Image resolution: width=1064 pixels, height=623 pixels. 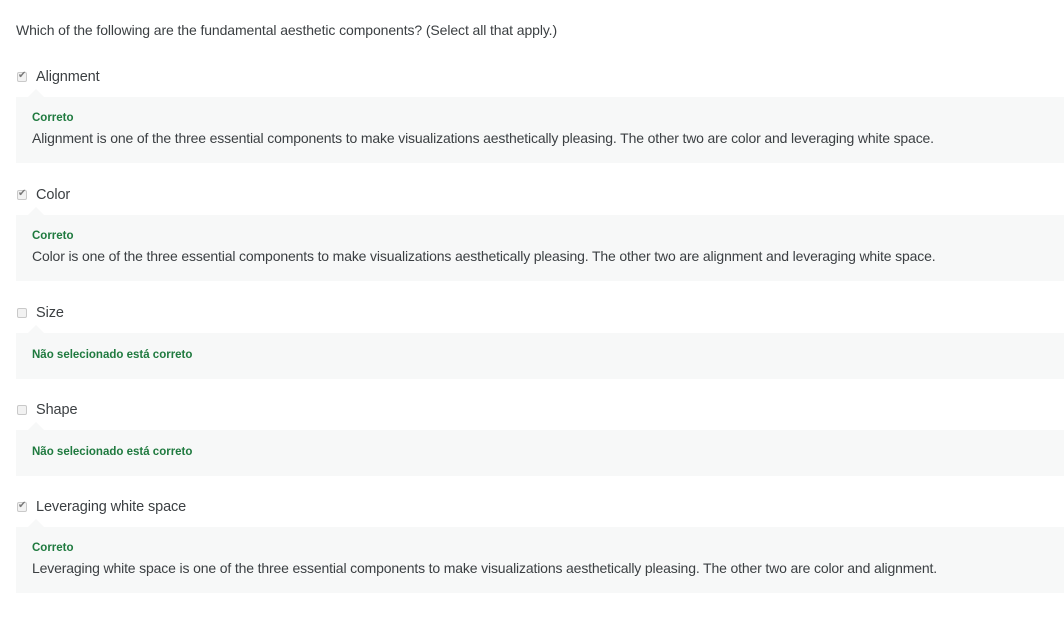 What do you see at coordinates (111, 507) in the screenshot?
I see `option-label: Leveraging white space` at bounding box center [111, 507].